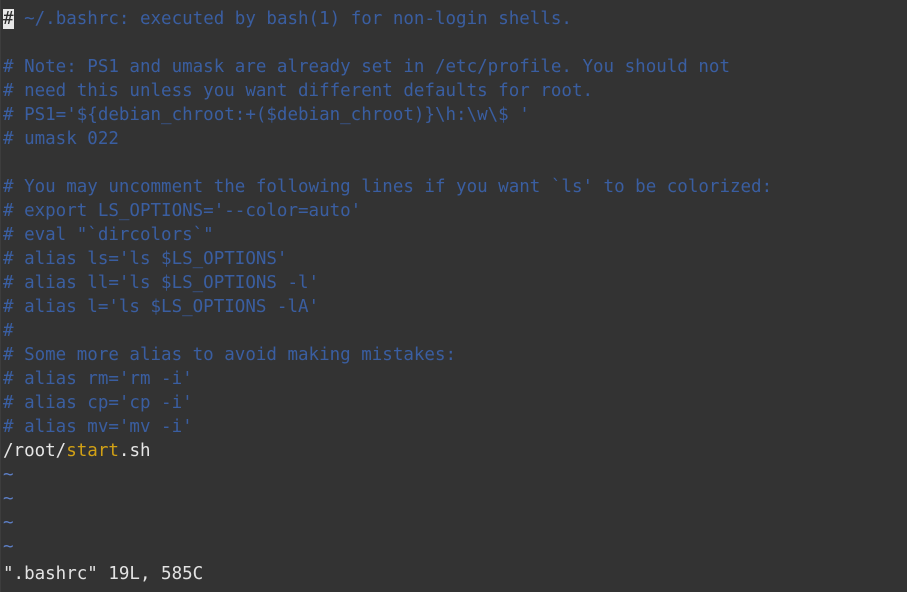 This screenshot has height=592, width=907. Describe the element at coordinates (92, 451) in the screenshot. I see `script-path-highlight: start` at that location.